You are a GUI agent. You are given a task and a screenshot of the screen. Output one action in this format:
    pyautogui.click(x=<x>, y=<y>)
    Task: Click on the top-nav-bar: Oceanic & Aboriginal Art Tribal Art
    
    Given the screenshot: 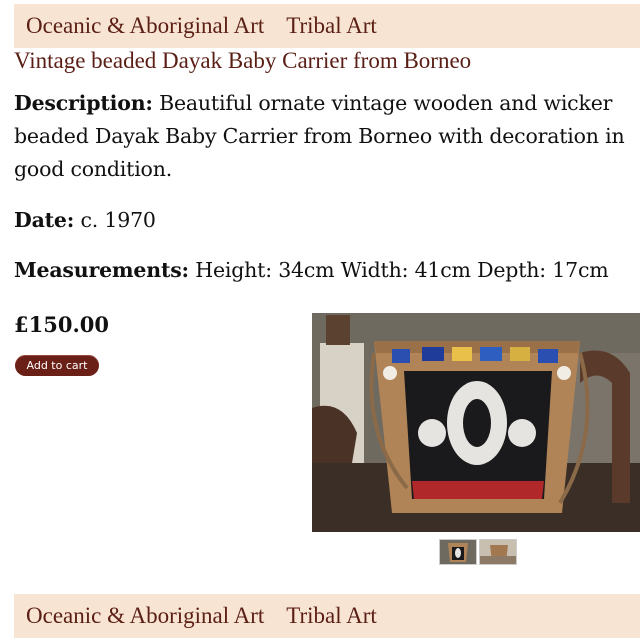 What is the action you would take?
    pyautogui.click(x=327, y=26)
    